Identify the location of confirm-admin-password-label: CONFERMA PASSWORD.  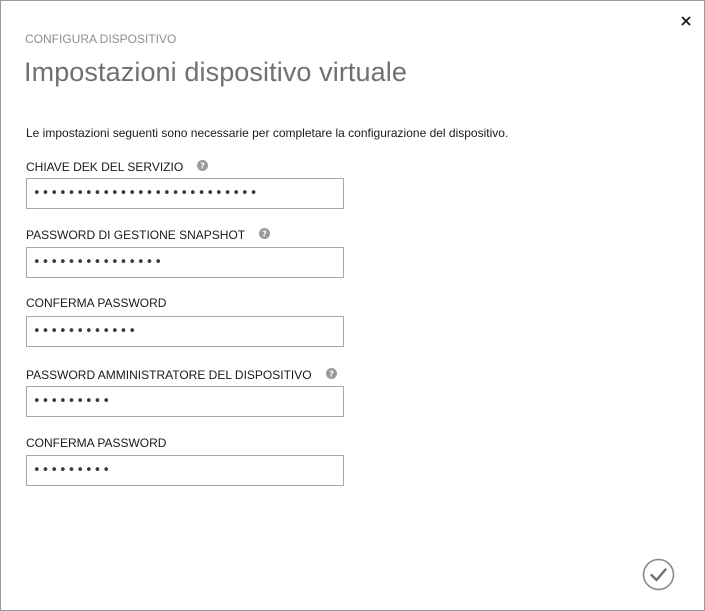
(96, 443).